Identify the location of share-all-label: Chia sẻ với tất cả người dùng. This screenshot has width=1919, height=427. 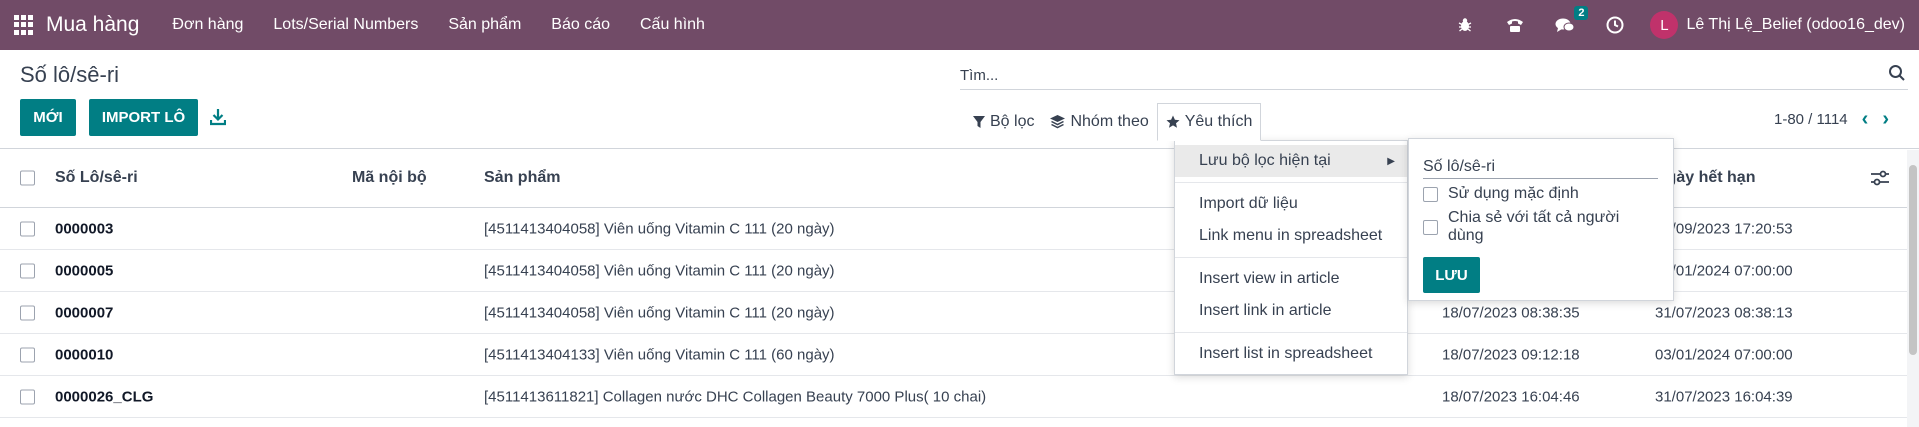
(1533, 226).